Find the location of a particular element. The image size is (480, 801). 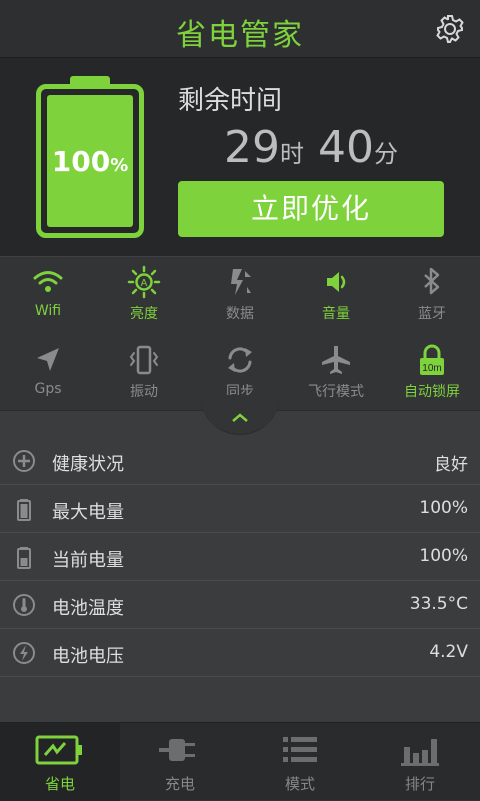

info-row-temperature: 电池温度 33.5°C is located at coordinates (240, 605).